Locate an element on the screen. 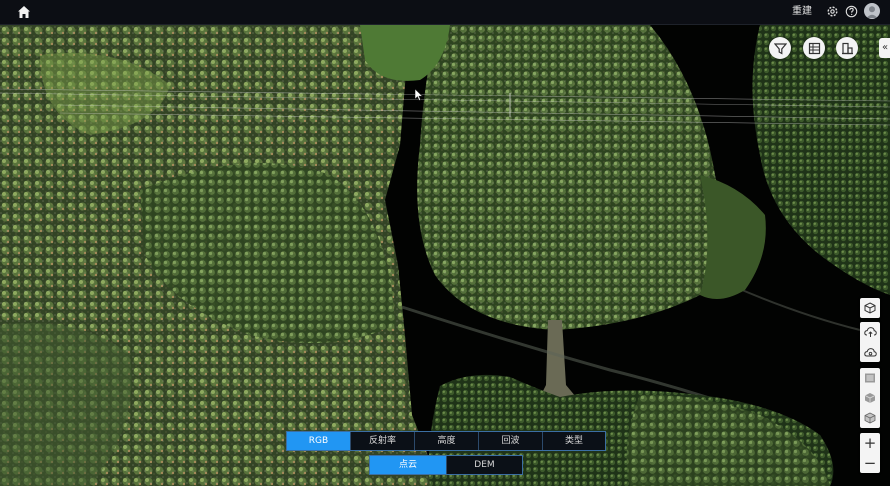  view-mode-panel is located at coordinates (870, 308).